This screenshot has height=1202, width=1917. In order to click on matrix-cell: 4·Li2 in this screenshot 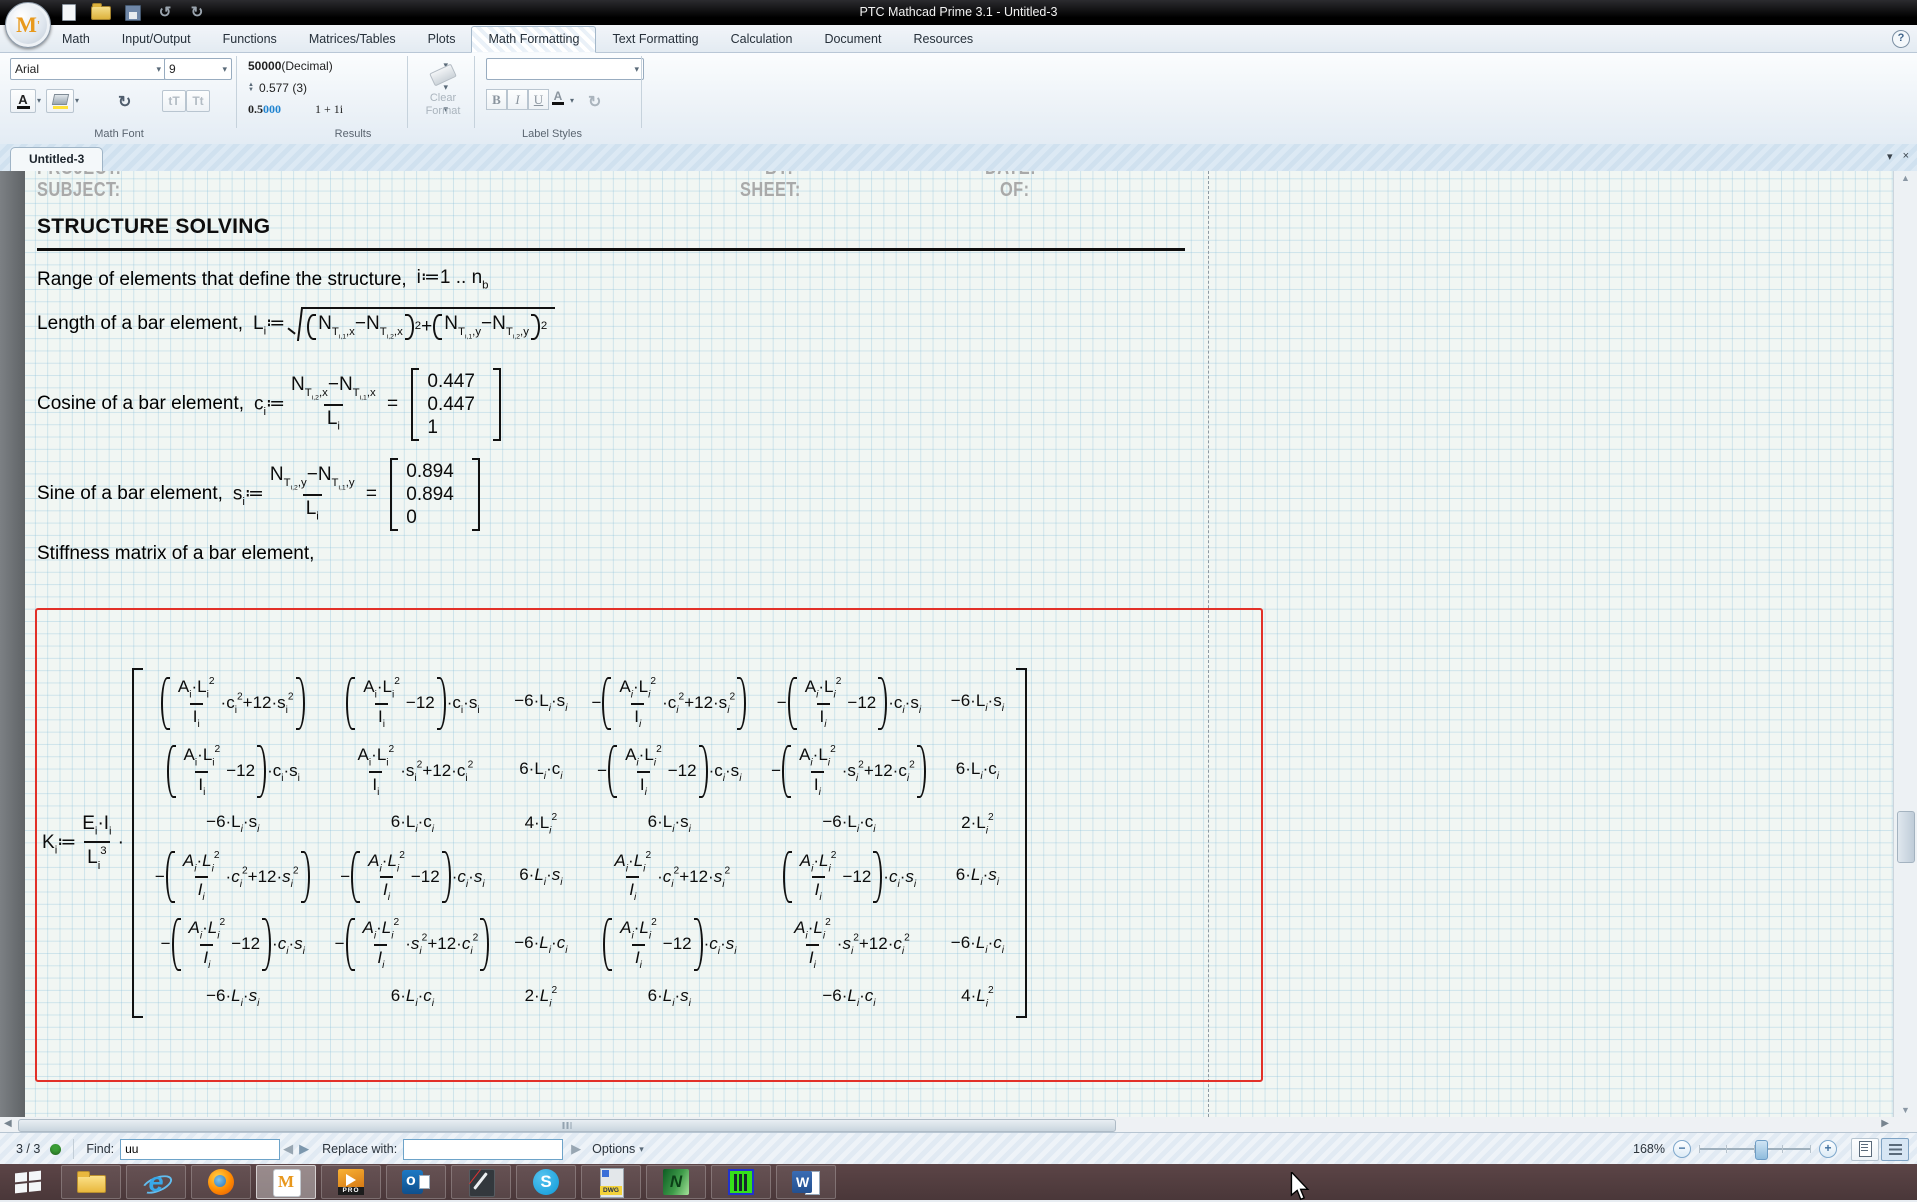, I will do `click(977, 997)`.